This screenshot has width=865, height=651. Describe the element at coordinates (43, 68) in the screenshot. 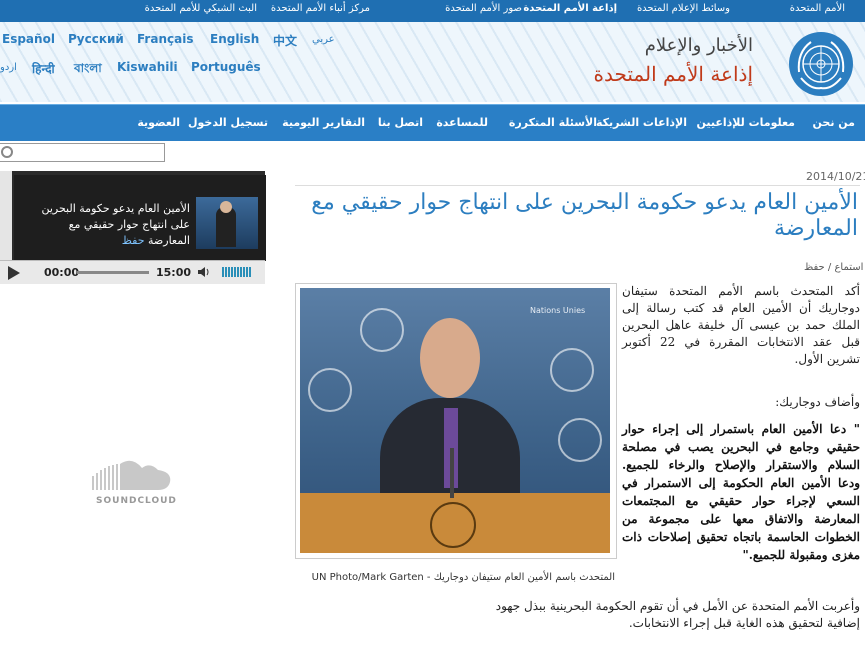

I see `lang-hindi: हिन्दी` at that location.